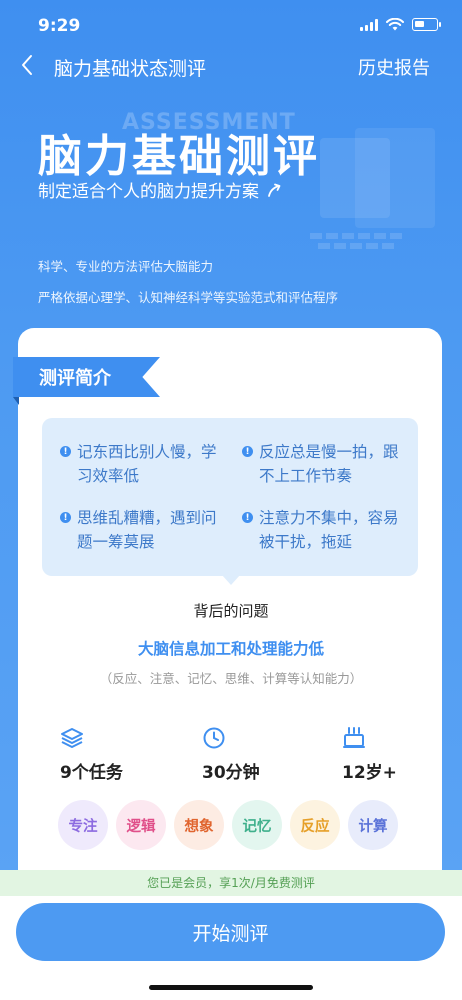 This screenshot has width=462, height=1000. I want to click on stat-value: 30分钟, so click(231, 773).